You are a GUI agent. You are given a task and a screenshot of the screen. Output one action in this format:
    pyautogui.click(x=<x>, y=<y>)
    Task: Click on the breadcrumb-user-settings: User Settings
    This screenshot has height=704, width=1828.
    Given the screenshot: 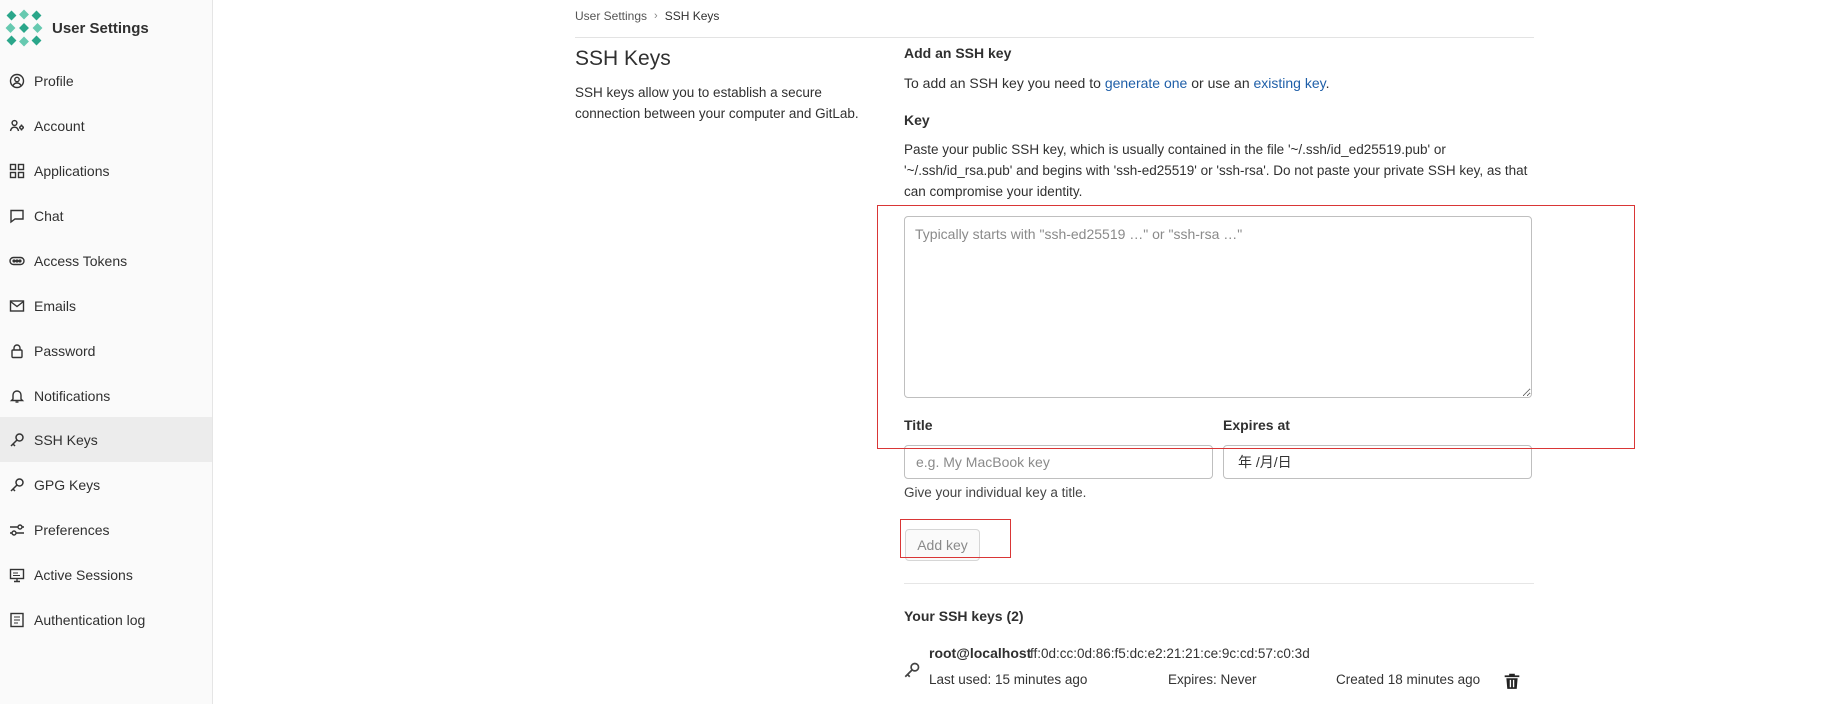 What is the action you would take?
    pyautogui.click(x=611, y=16)
    